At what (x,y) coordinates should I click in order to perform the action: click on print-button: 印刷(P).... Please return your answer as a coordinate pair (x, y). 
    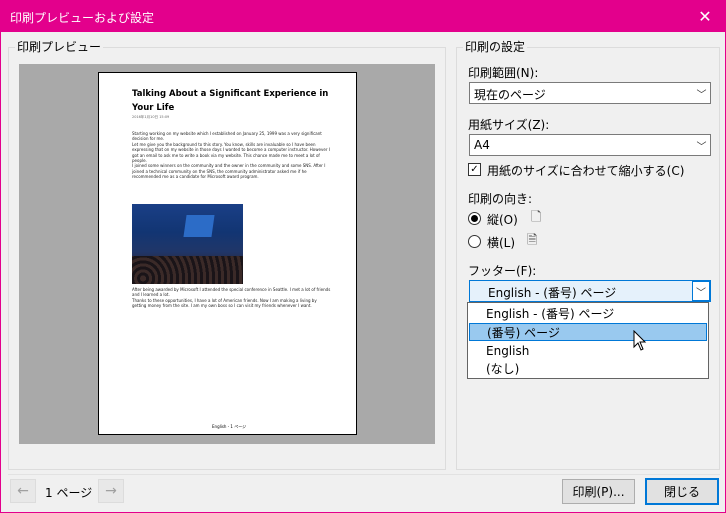
    Looking at the image, I should click on (598, 491).